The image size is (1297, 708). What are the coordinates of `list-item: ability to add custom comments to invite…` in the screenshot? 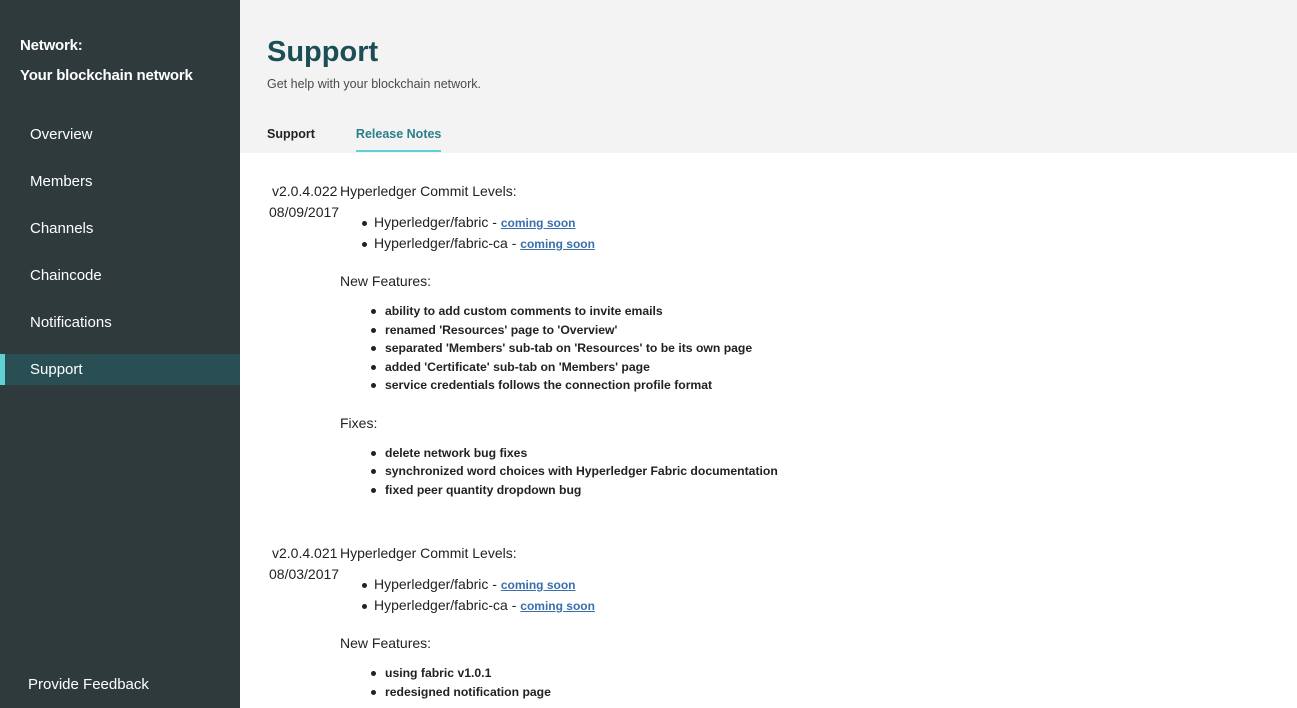 It's located at (755, 313).